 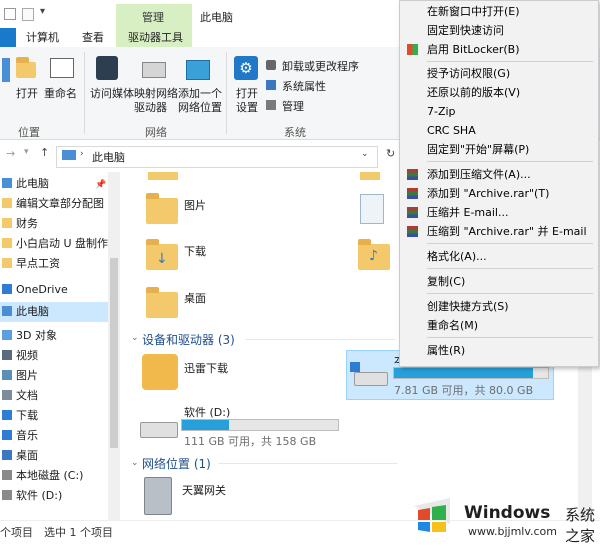 What do you see at coordinates (60, 93) in the screenshot?
I see `rename-button: 重命名` at bounding box center [60, 93].